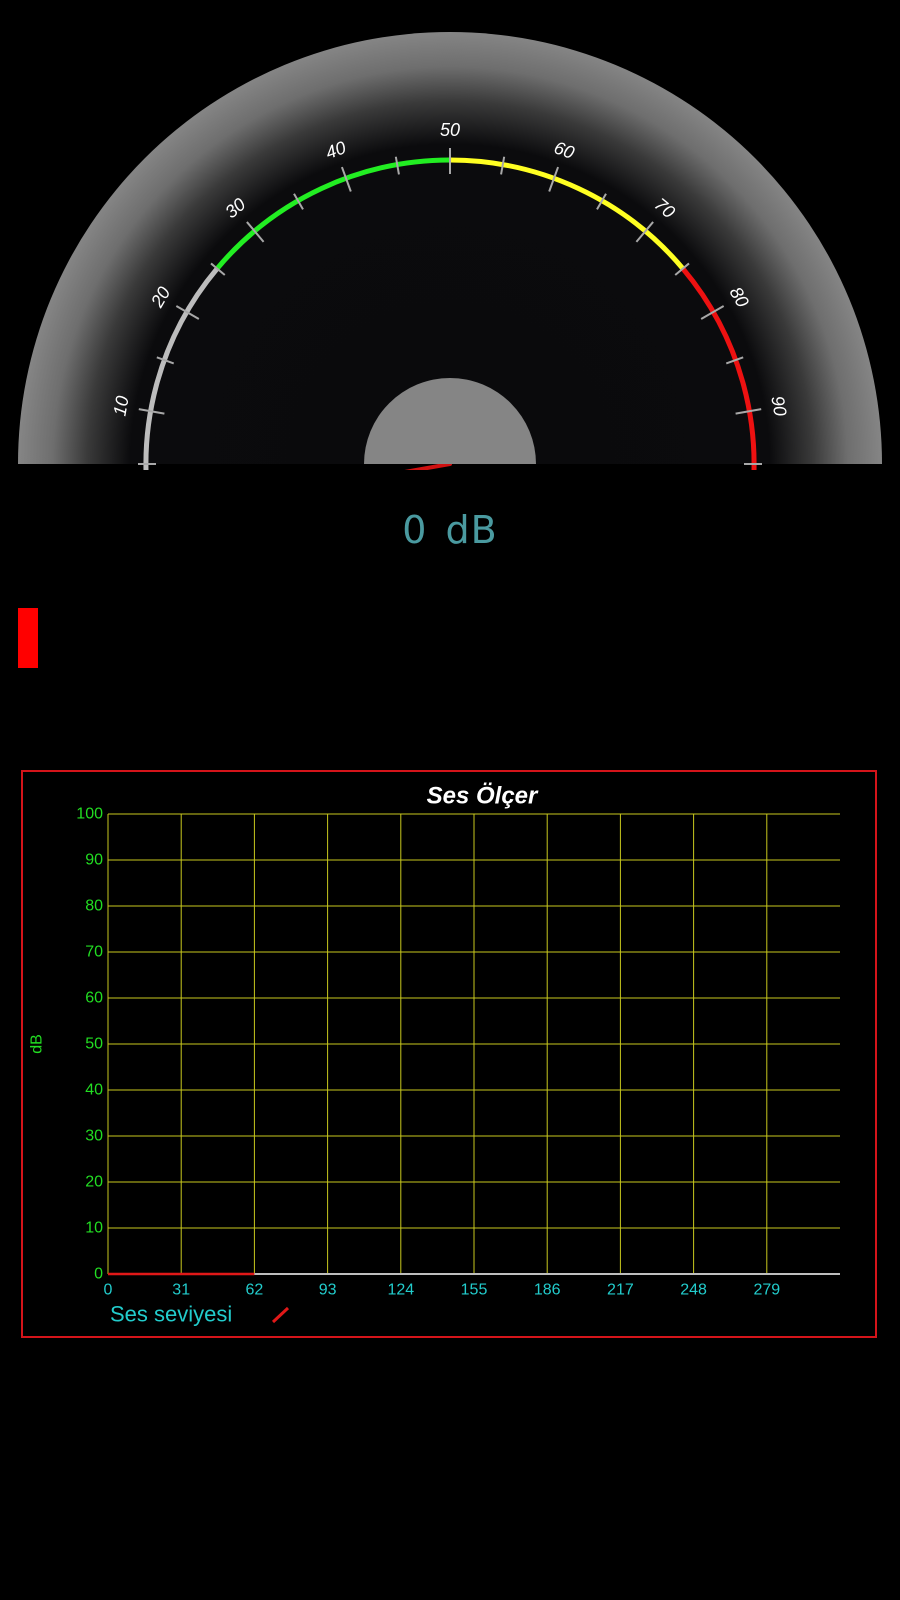  Describe the element at coordinates (28, 638) in the screenshot. I see `level-bar` at that location.